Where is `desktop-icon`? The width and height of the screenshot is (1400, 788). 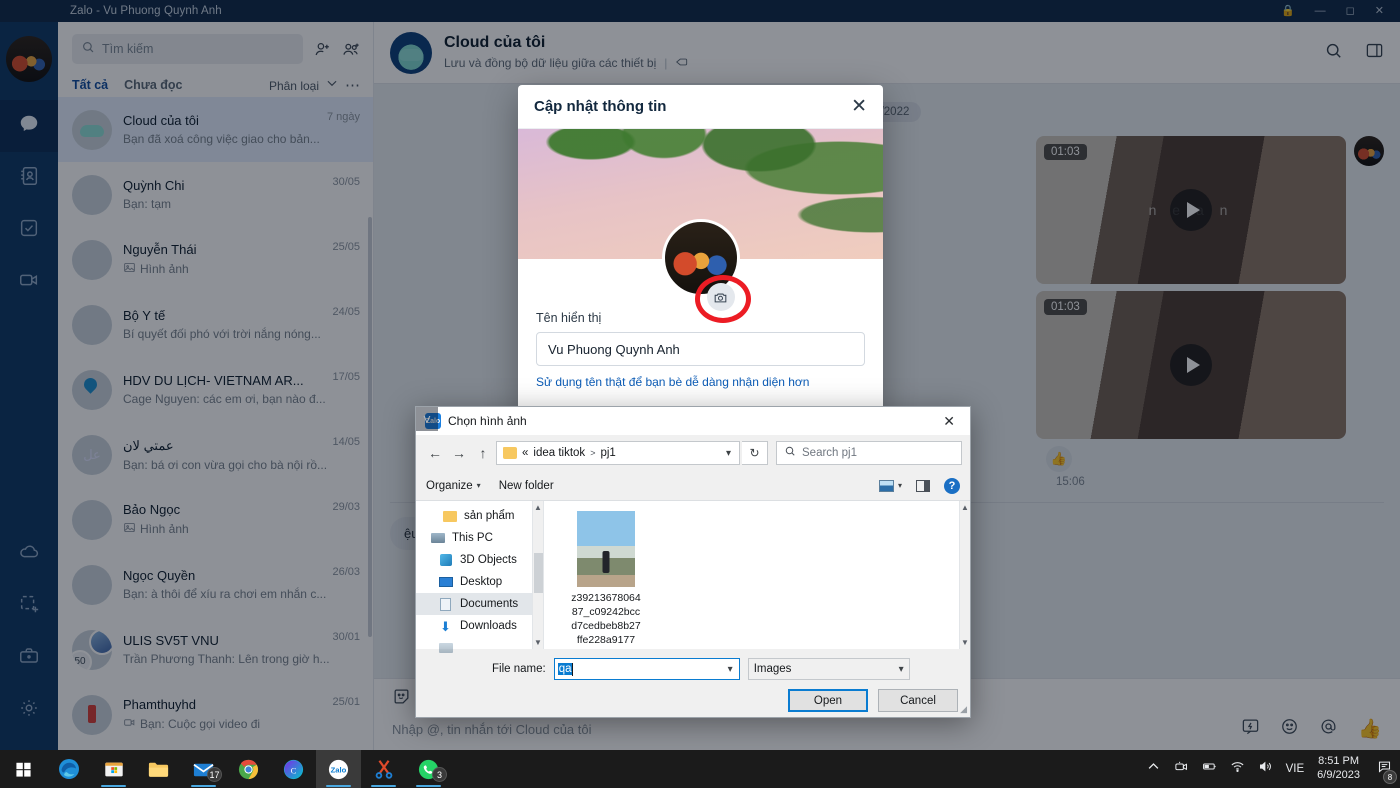 desktop-icon is located at coordinates (445, 582).